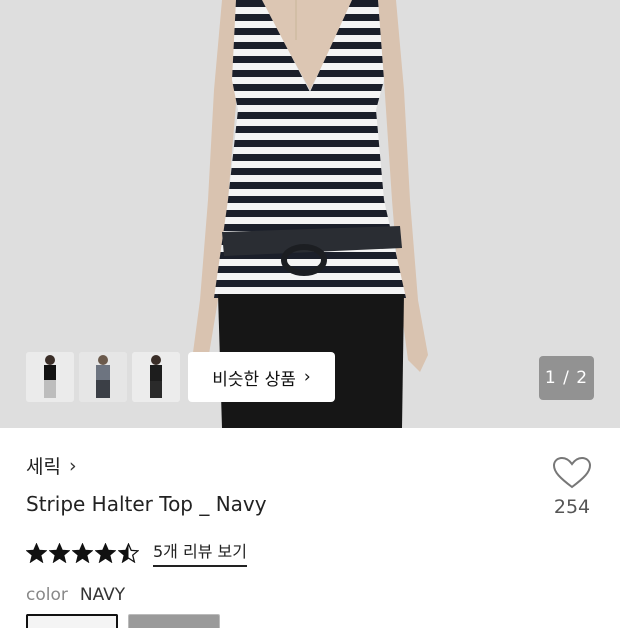 This screenshot has width=620, height=628. I want to click on similar-products-label: 비슷한 상품, so click(254, 379).